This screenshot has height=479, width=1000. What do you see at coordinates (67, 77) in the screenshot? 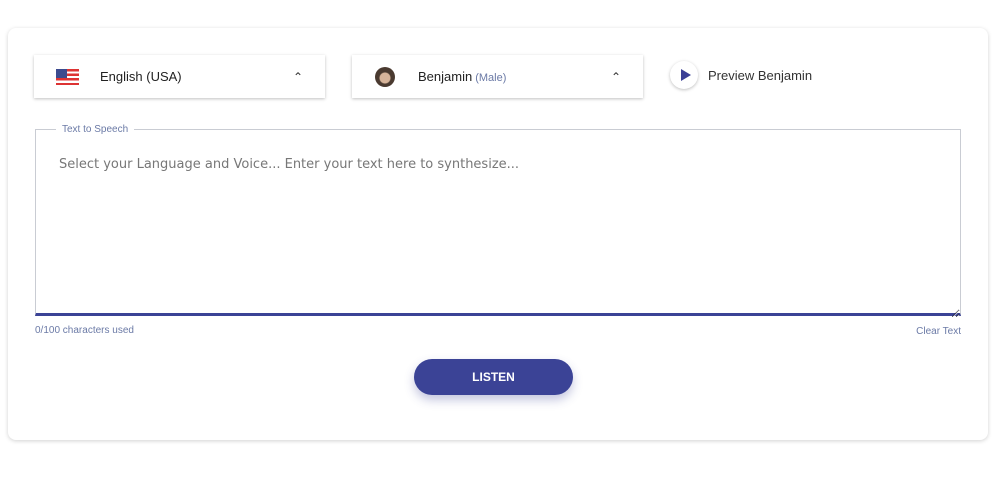
I see `us-flag-icon` at bounding box center [67, 77].